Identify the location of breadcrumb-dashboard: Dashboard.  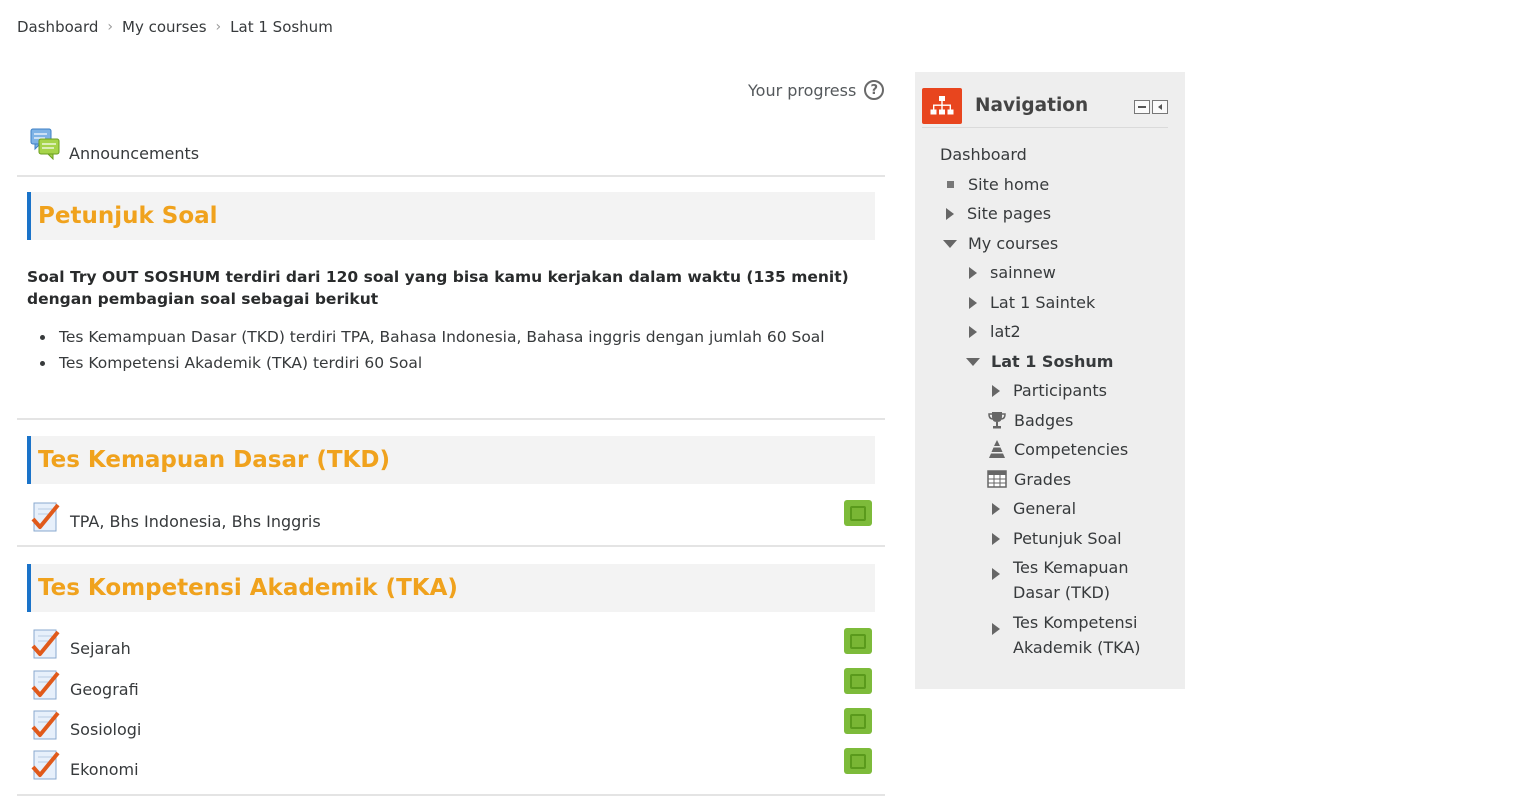
(57, 27).